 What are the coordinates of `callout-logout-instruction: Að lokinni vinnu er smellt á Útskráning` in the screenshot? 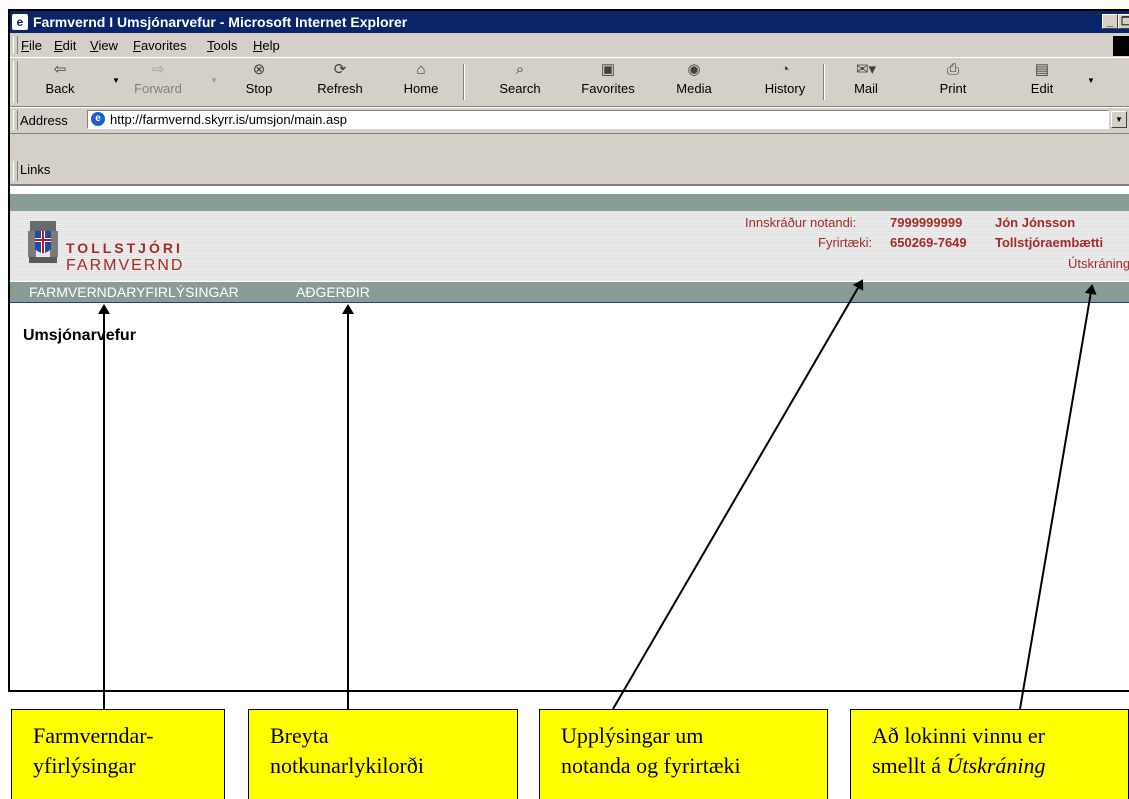 It's located at (989, 754).